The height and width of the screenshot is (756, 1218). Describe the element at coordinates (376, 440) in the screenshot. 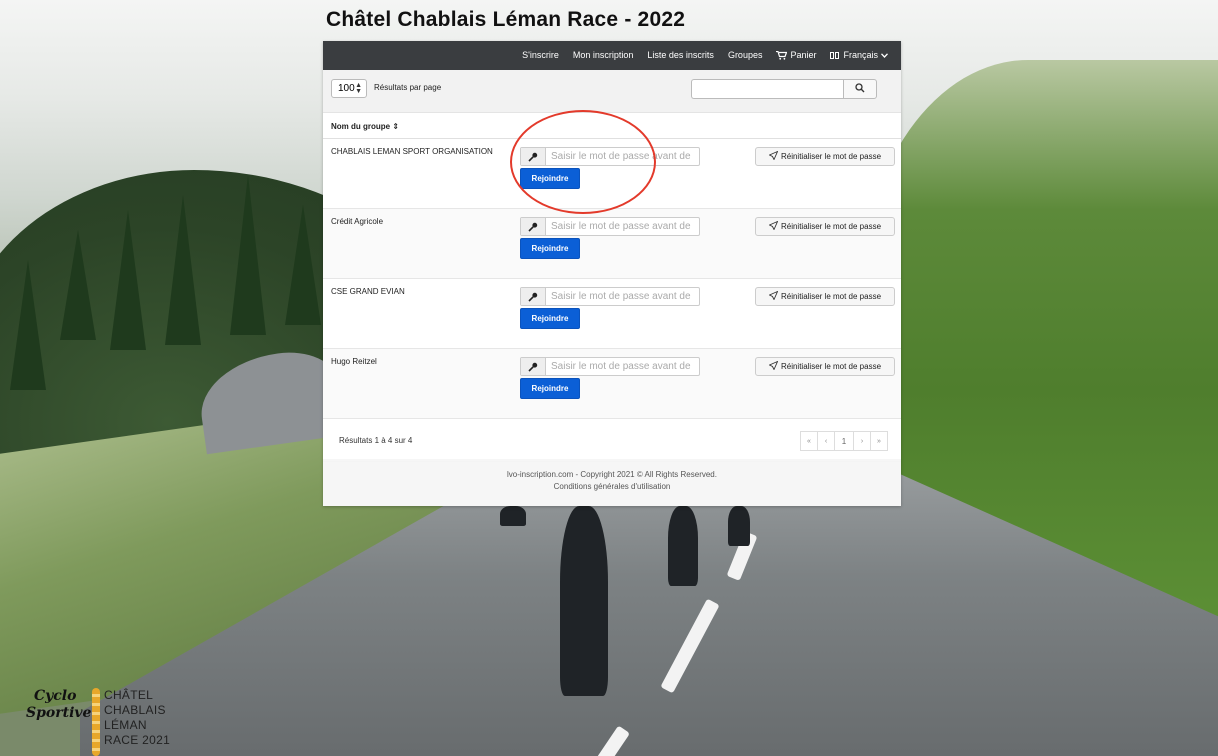

I see `results-summary: Résultats 1 à 4 sur 4` at that location.